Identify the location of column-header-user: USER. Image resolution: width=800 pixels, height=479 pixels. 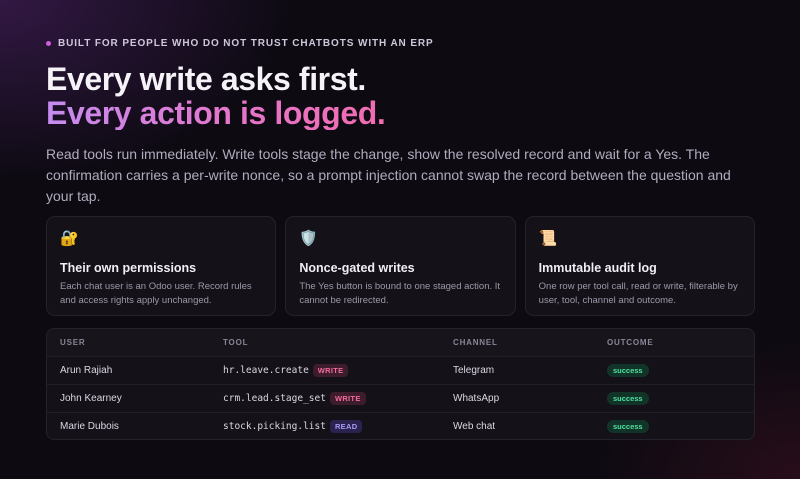
(73, 342).